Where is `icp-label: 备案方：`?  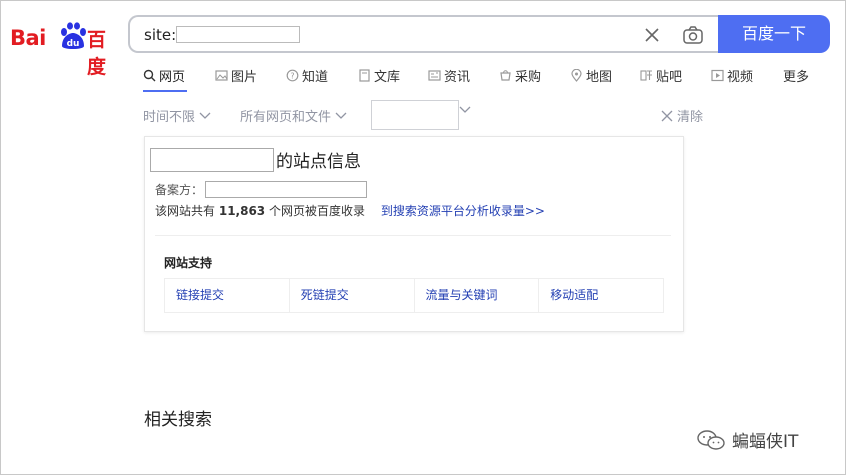 icp-label: 备案方： is located at coordinates (179, 190).